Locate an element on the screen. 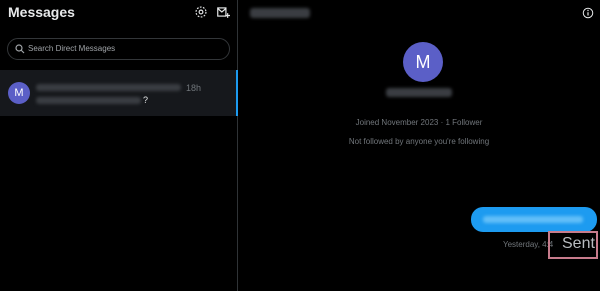 Image resolution: width=600 pixels, height=291 pixels. sent-message-bubble is located at coordinates (534, 219).